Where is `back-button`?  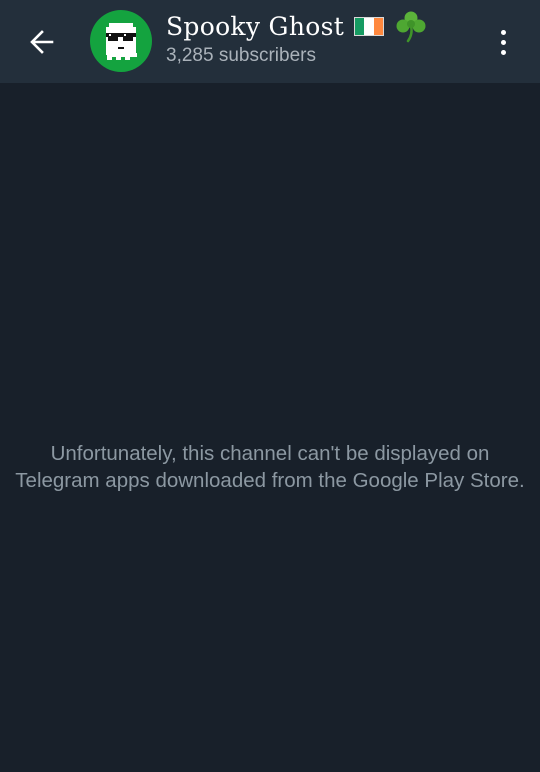
back-button is located at coordinates (42, 42).